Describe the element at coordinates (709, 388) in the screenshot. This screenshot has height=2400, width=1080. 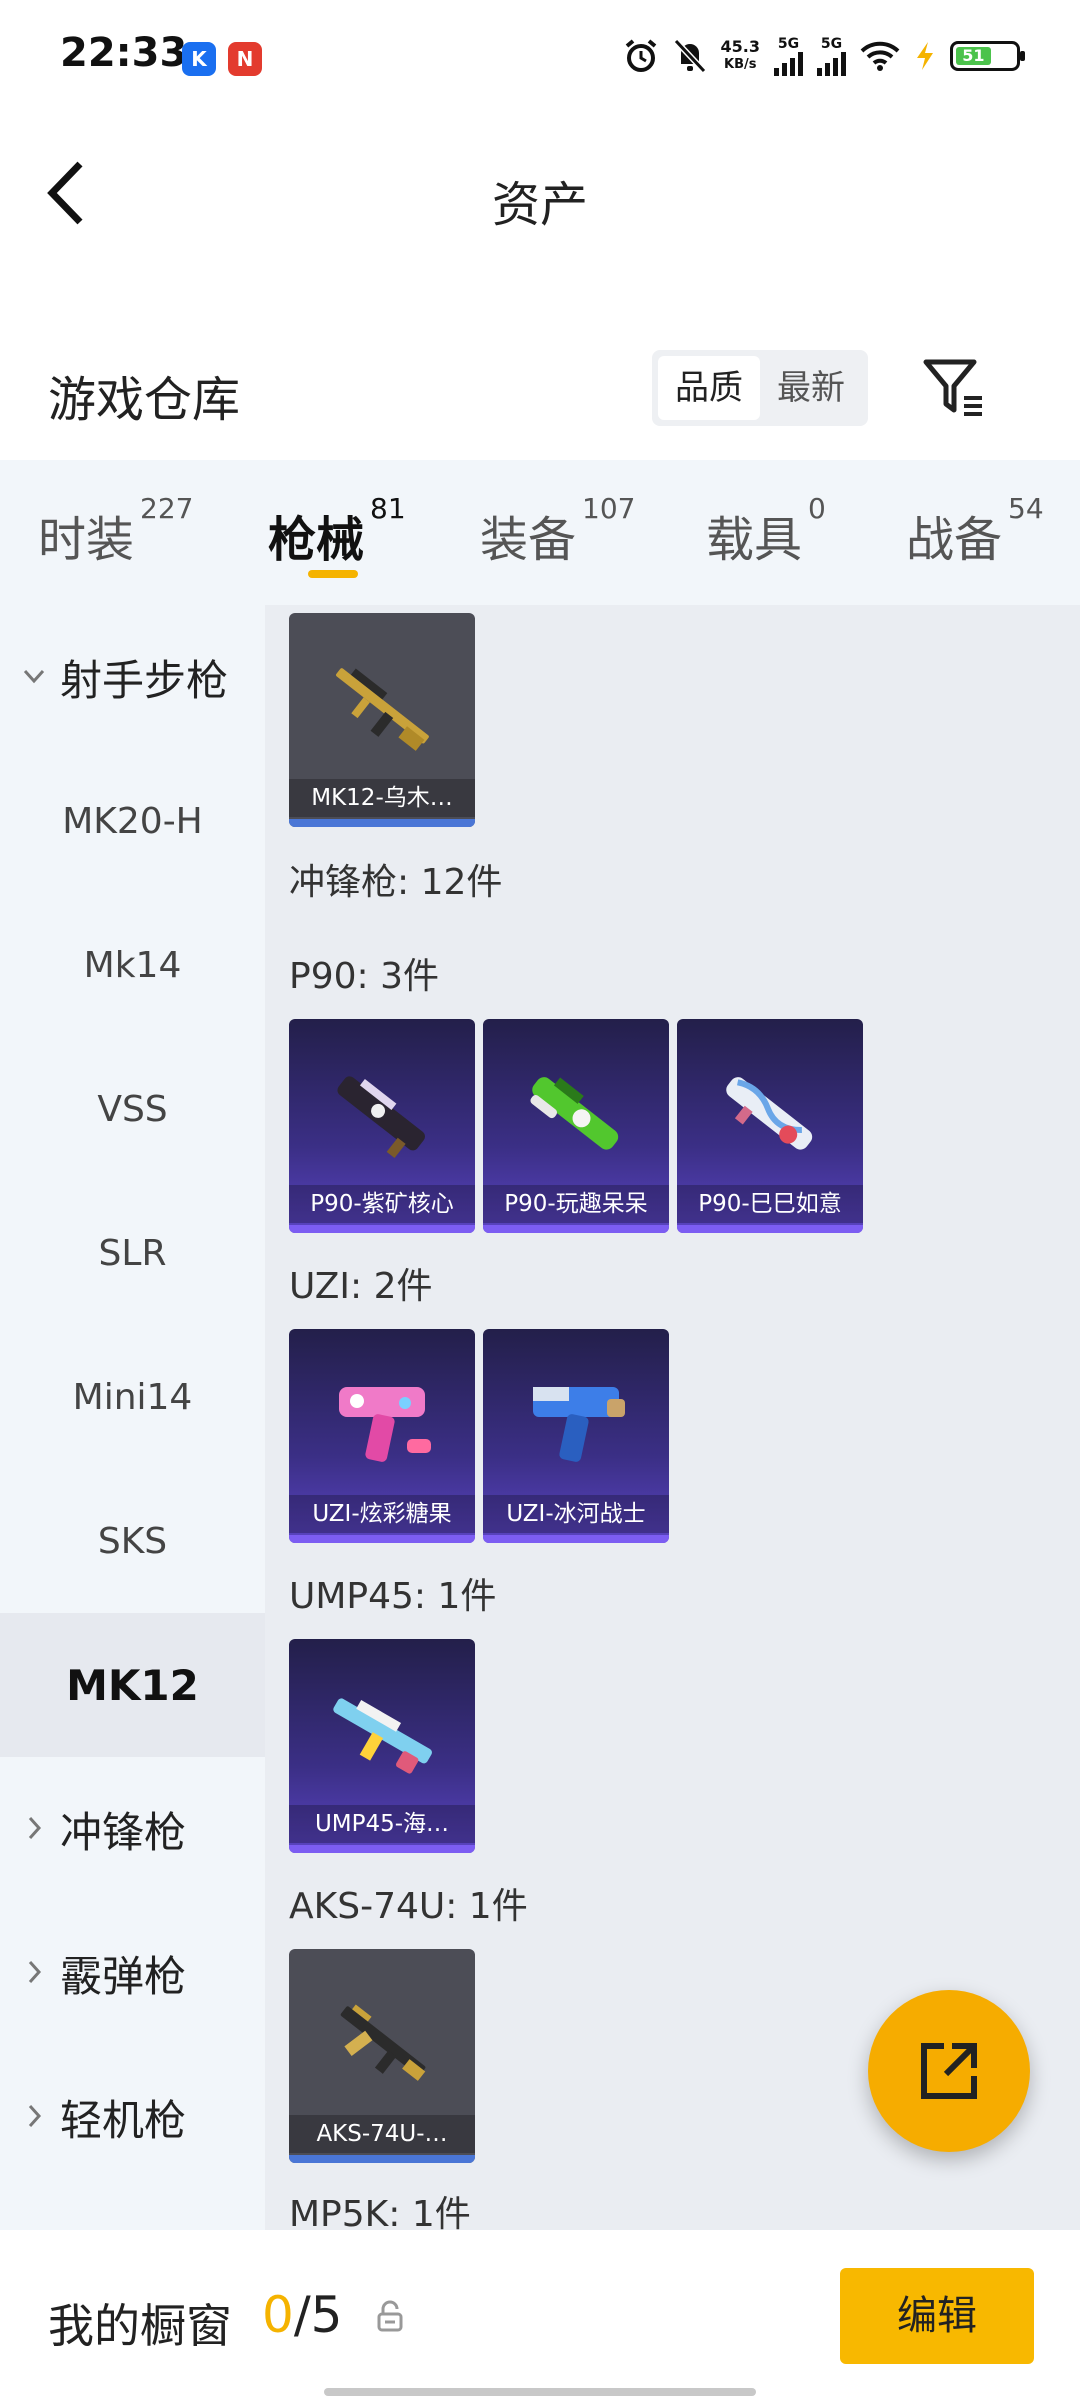
I see `sort-quality-button: 品质` at that location.